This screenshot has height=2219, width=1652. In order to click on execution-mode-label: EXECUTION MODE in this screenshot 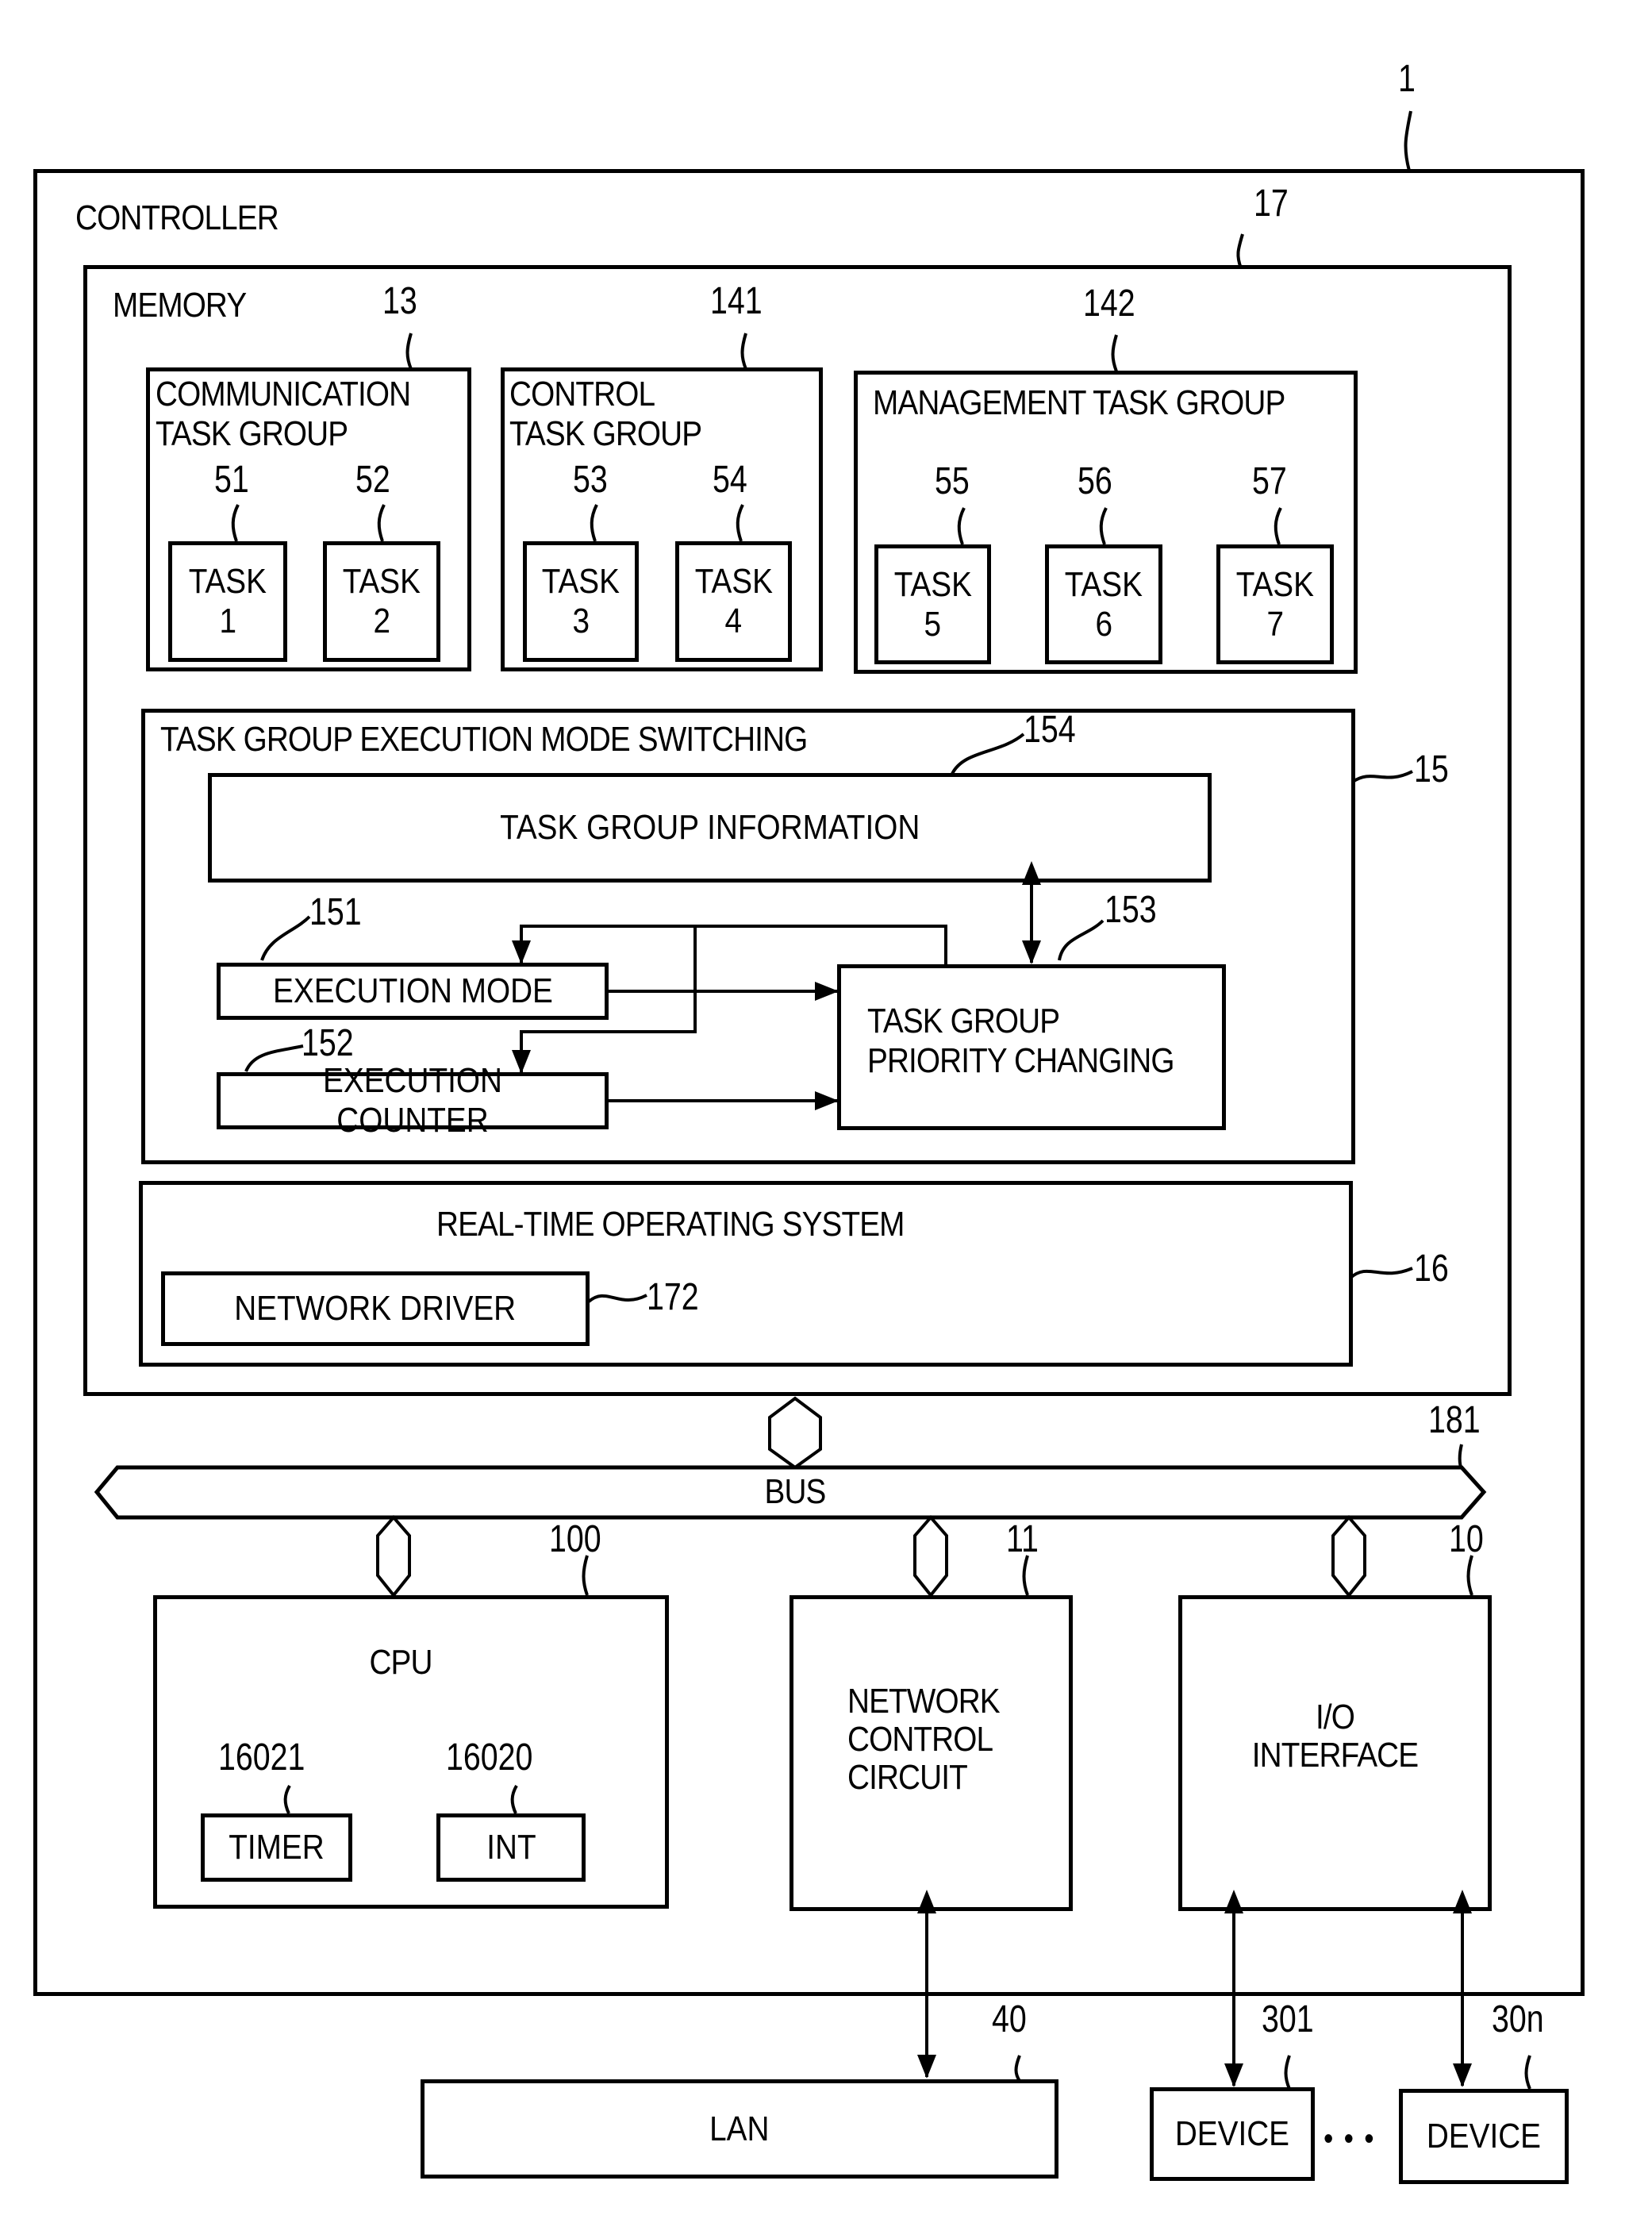, I will do `click(412, 990)`.